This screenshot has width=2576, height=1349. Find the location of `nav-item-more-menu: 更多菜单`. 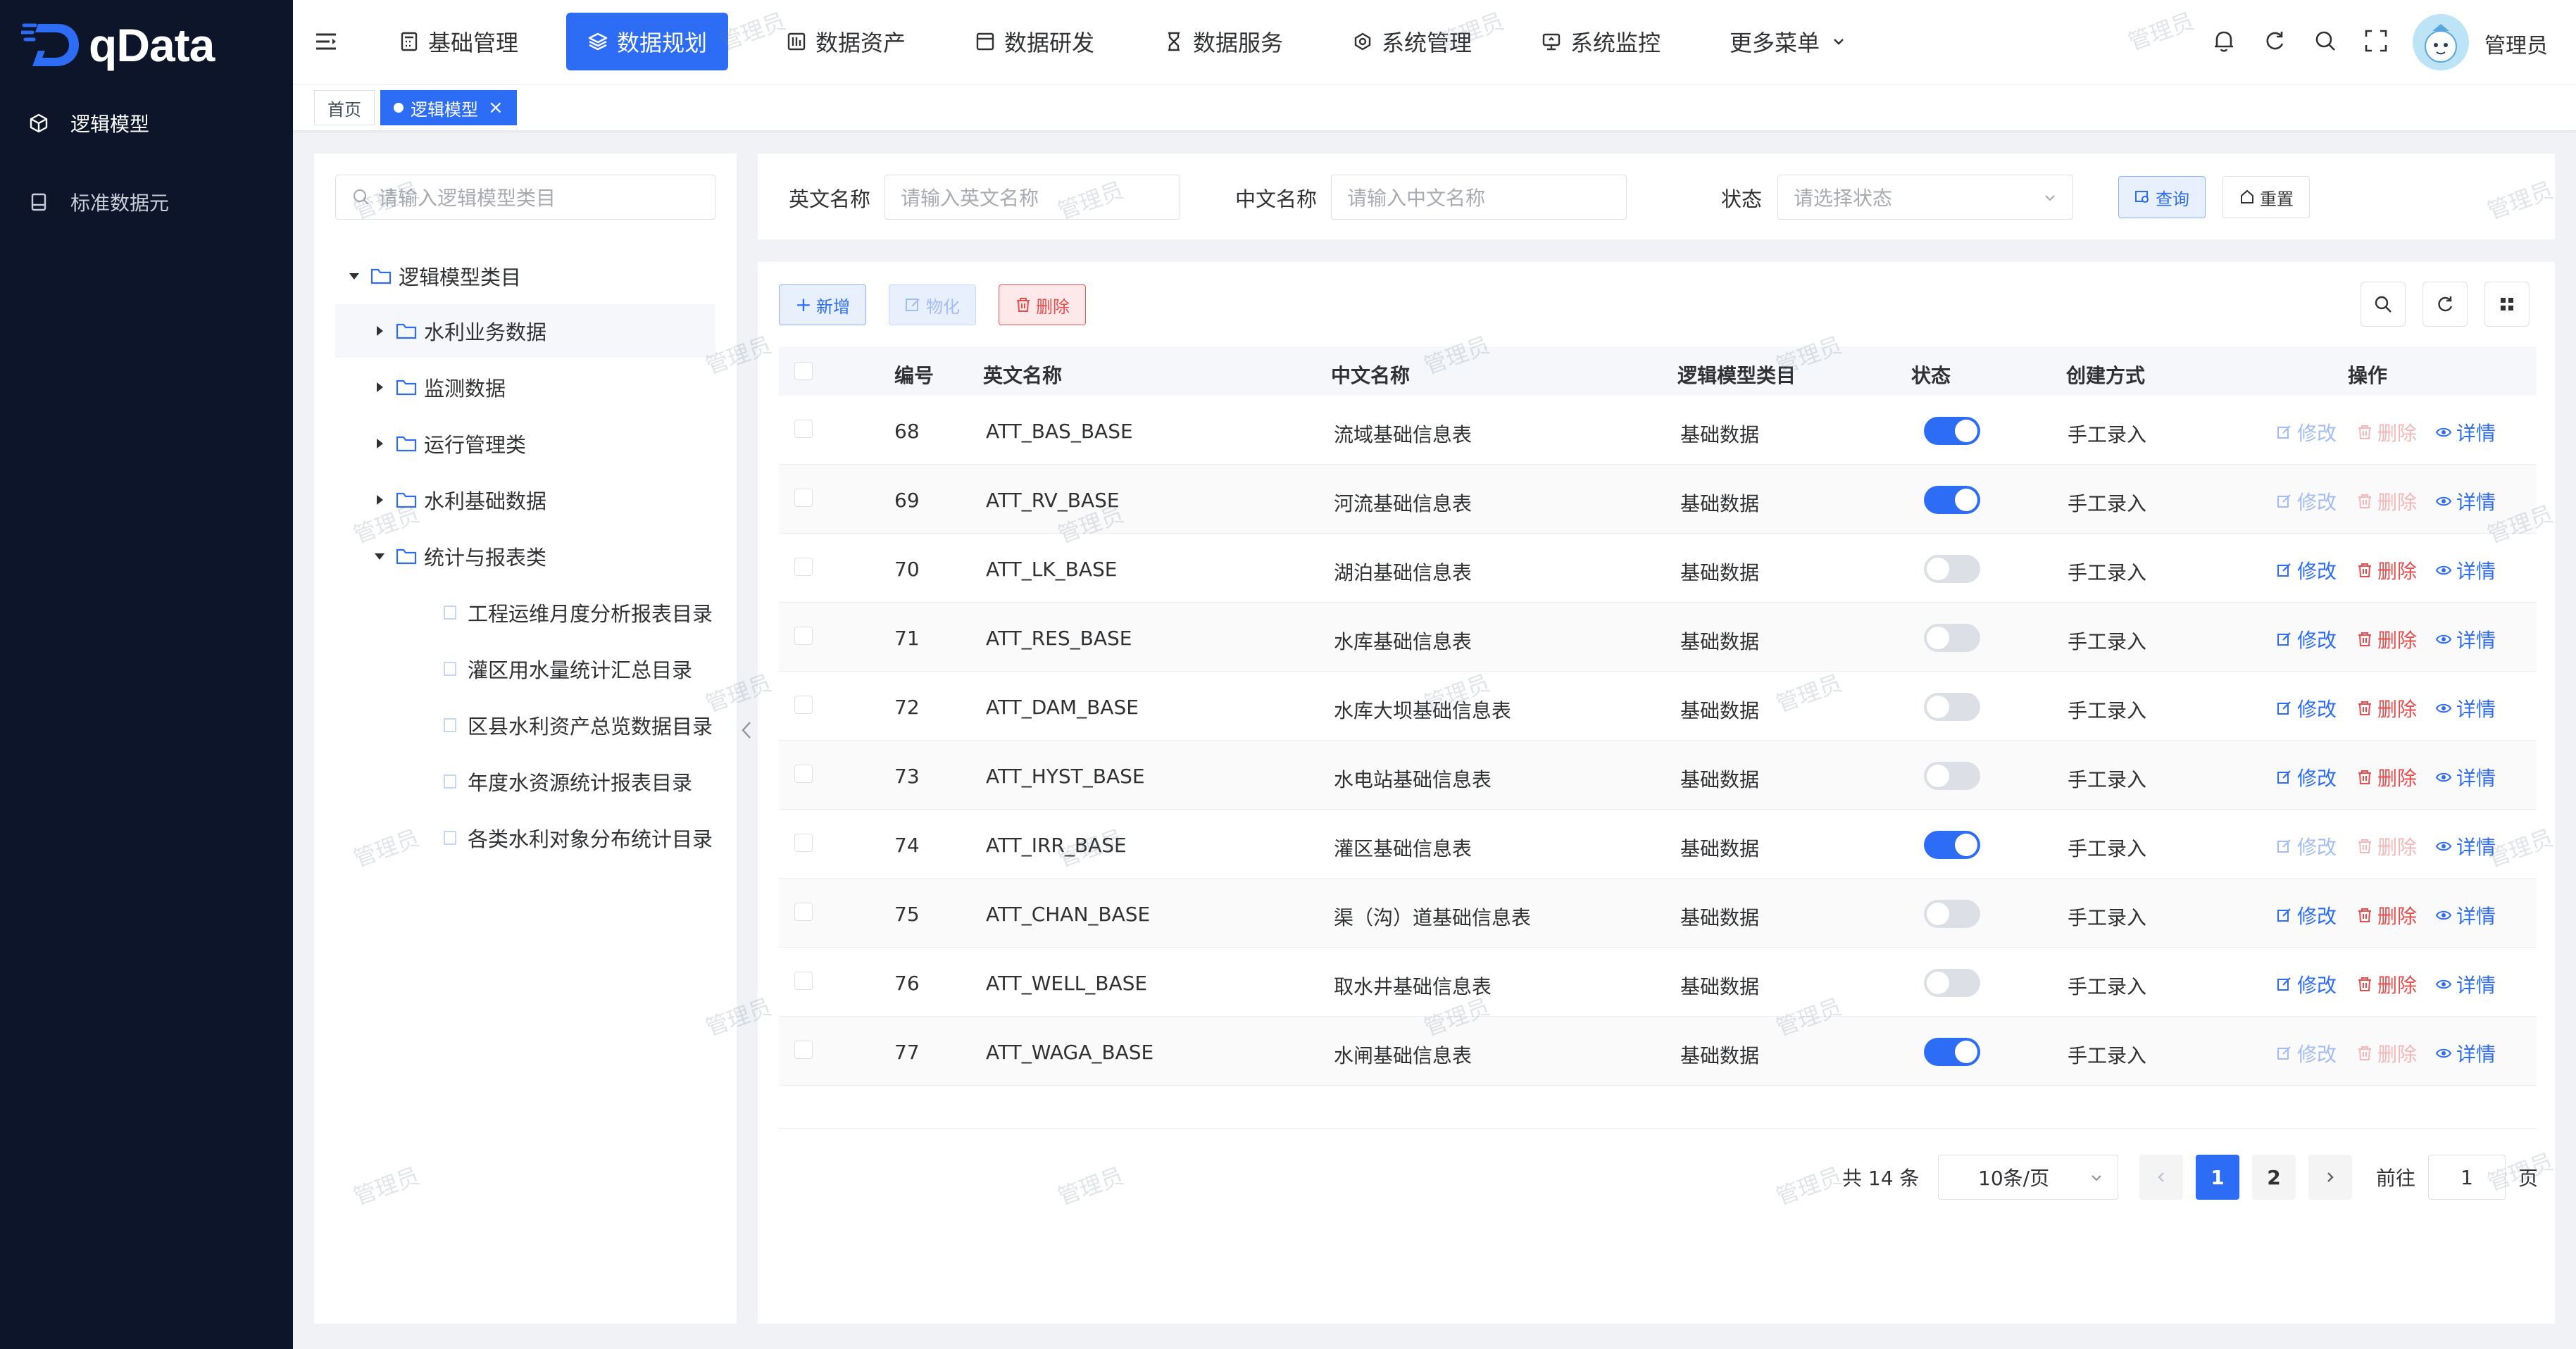

nav-item-more-menu: 更多菜单 is located at coordinates (1789, 41).